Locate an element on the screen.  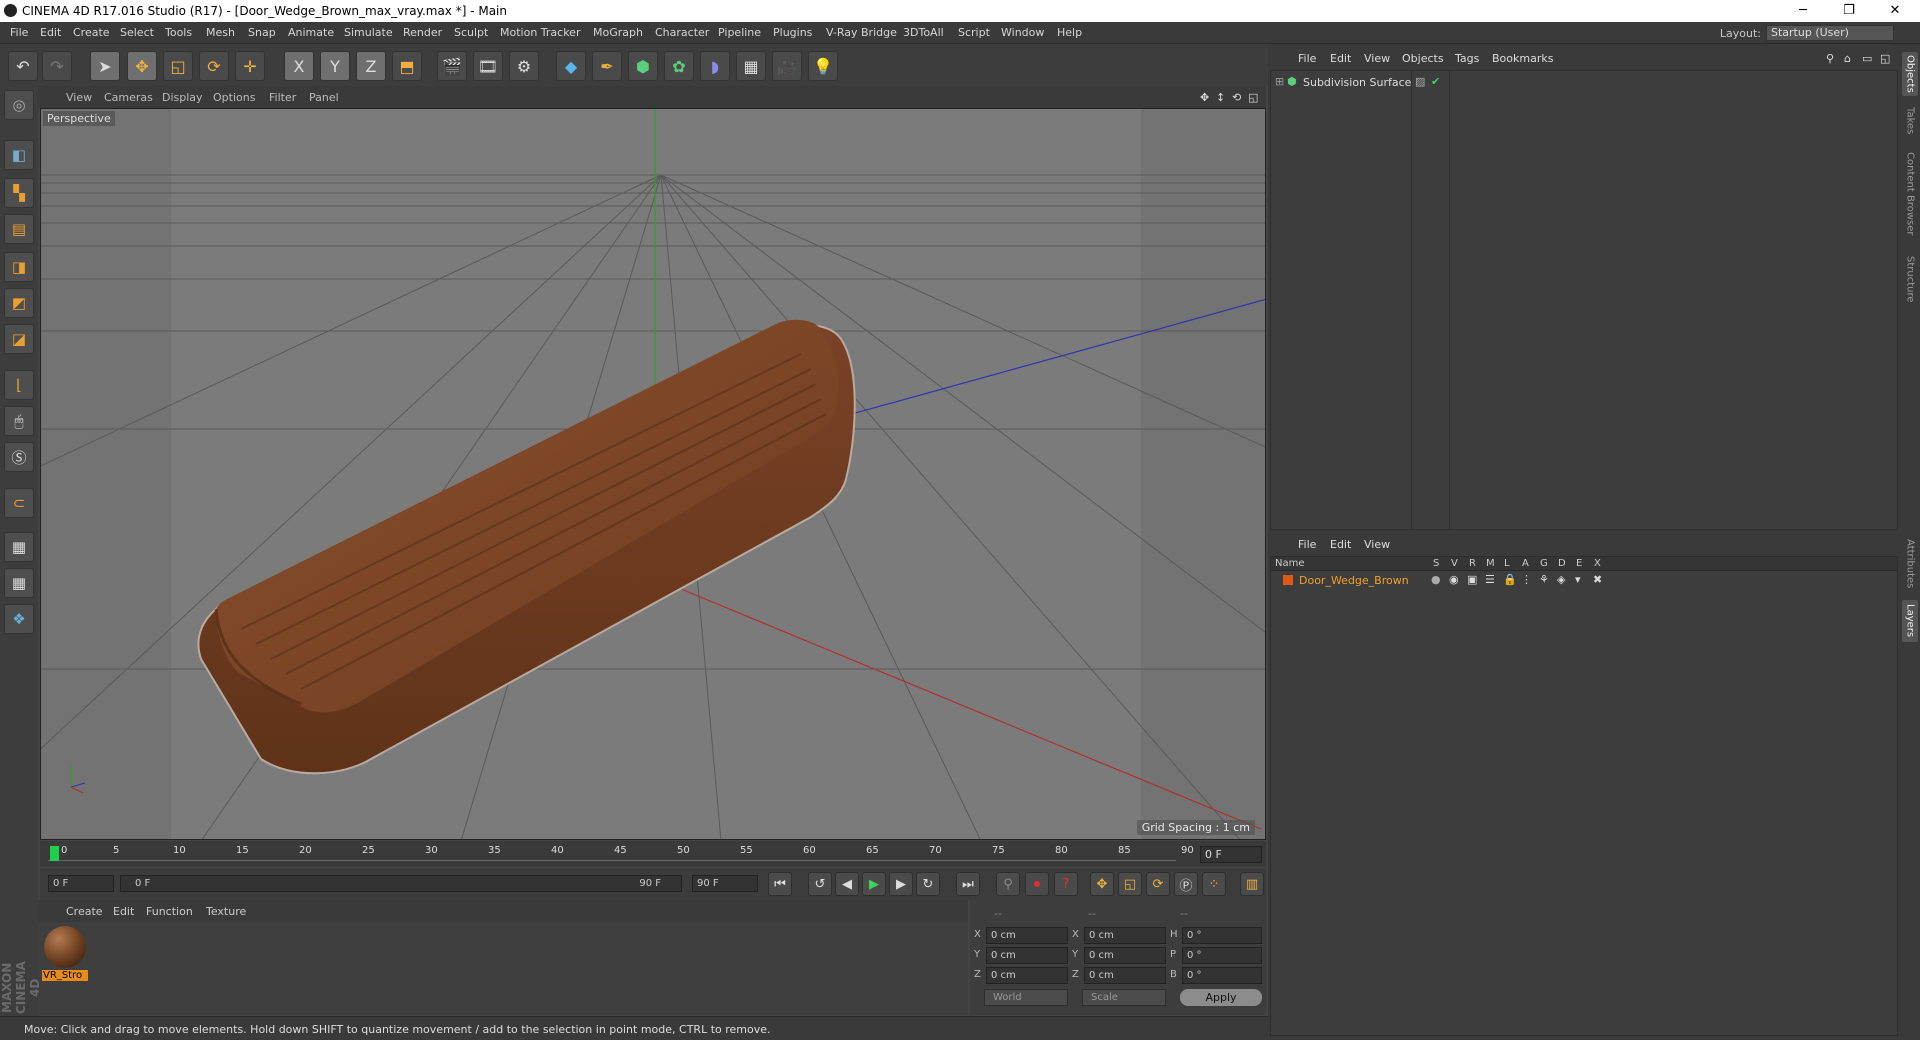
key-scale-icon: ◱ is located at coordinates (1130, 884).